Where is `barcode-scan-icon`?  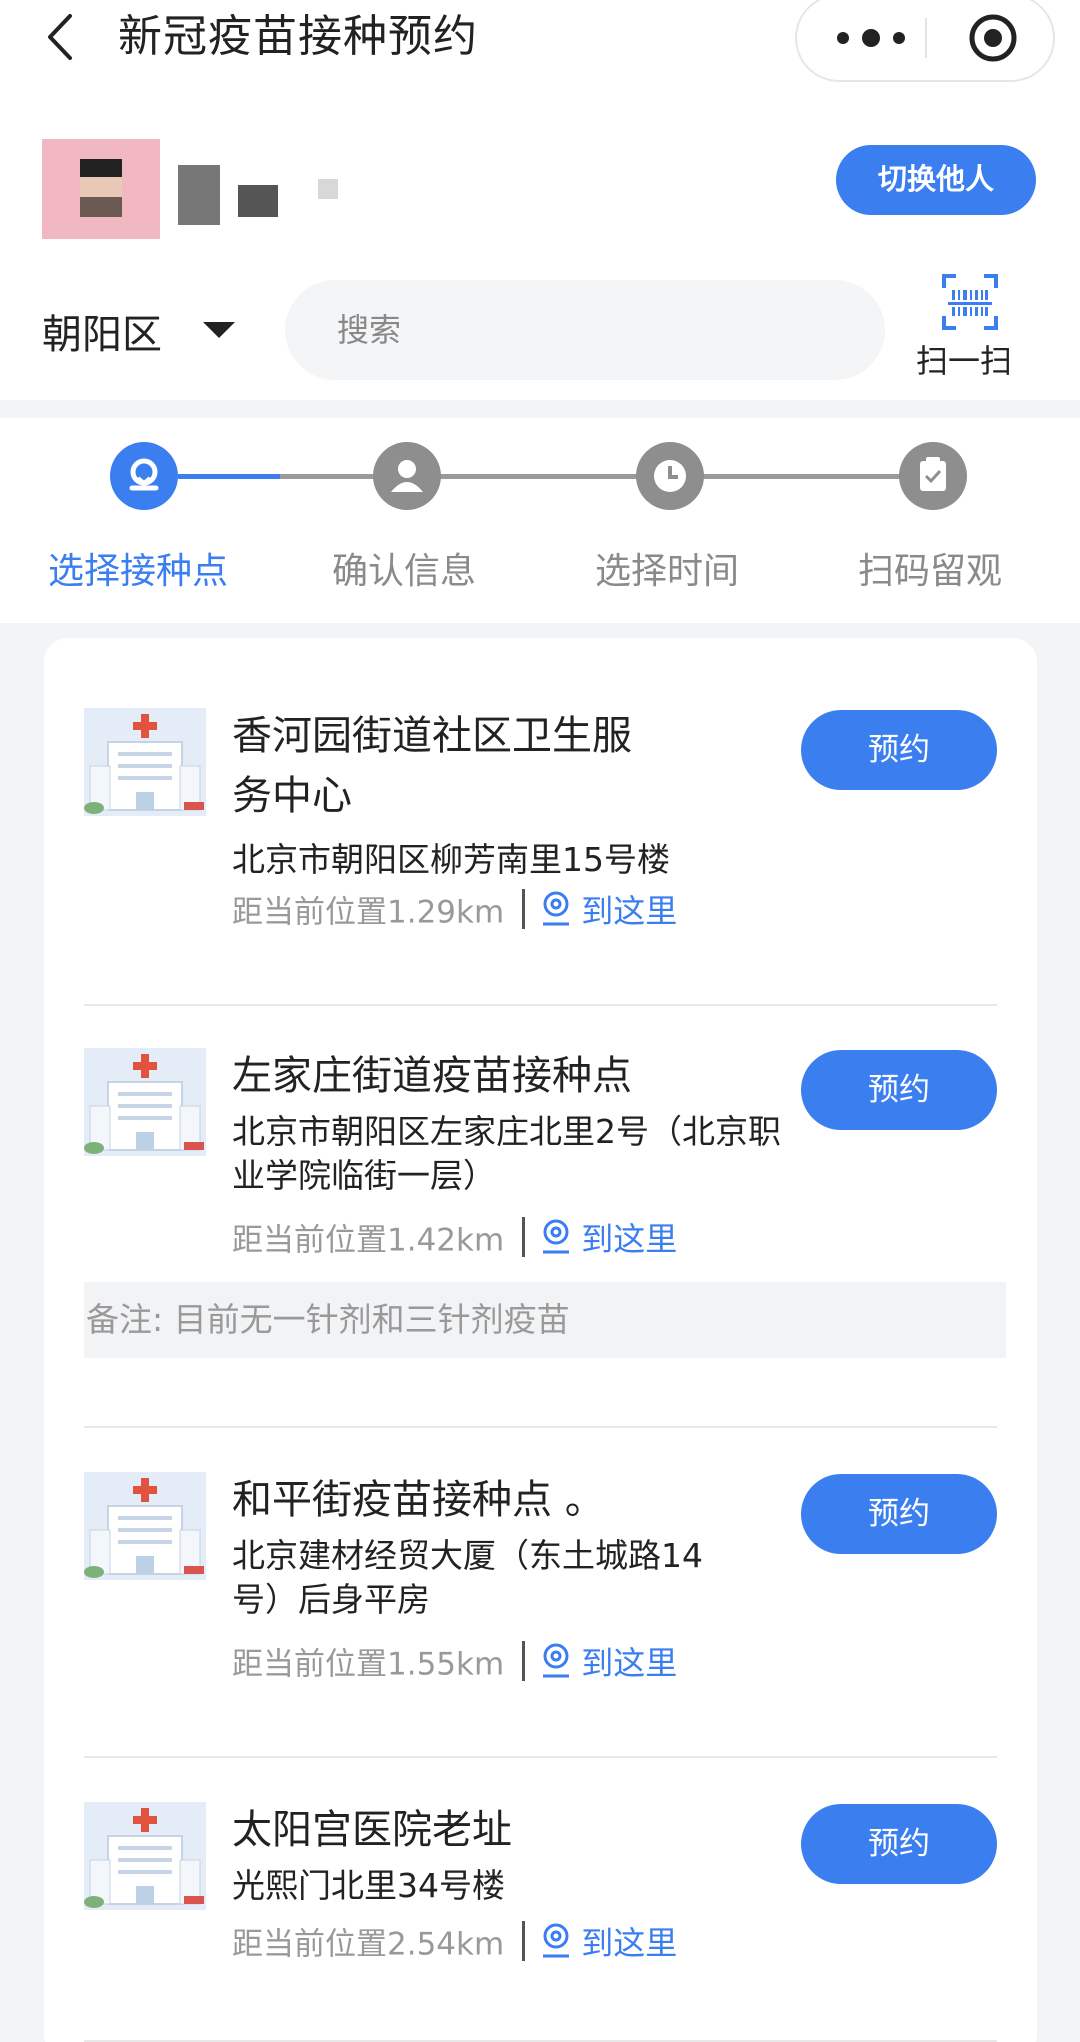 barcode-scan-icon is located at coordinates (970, 302).